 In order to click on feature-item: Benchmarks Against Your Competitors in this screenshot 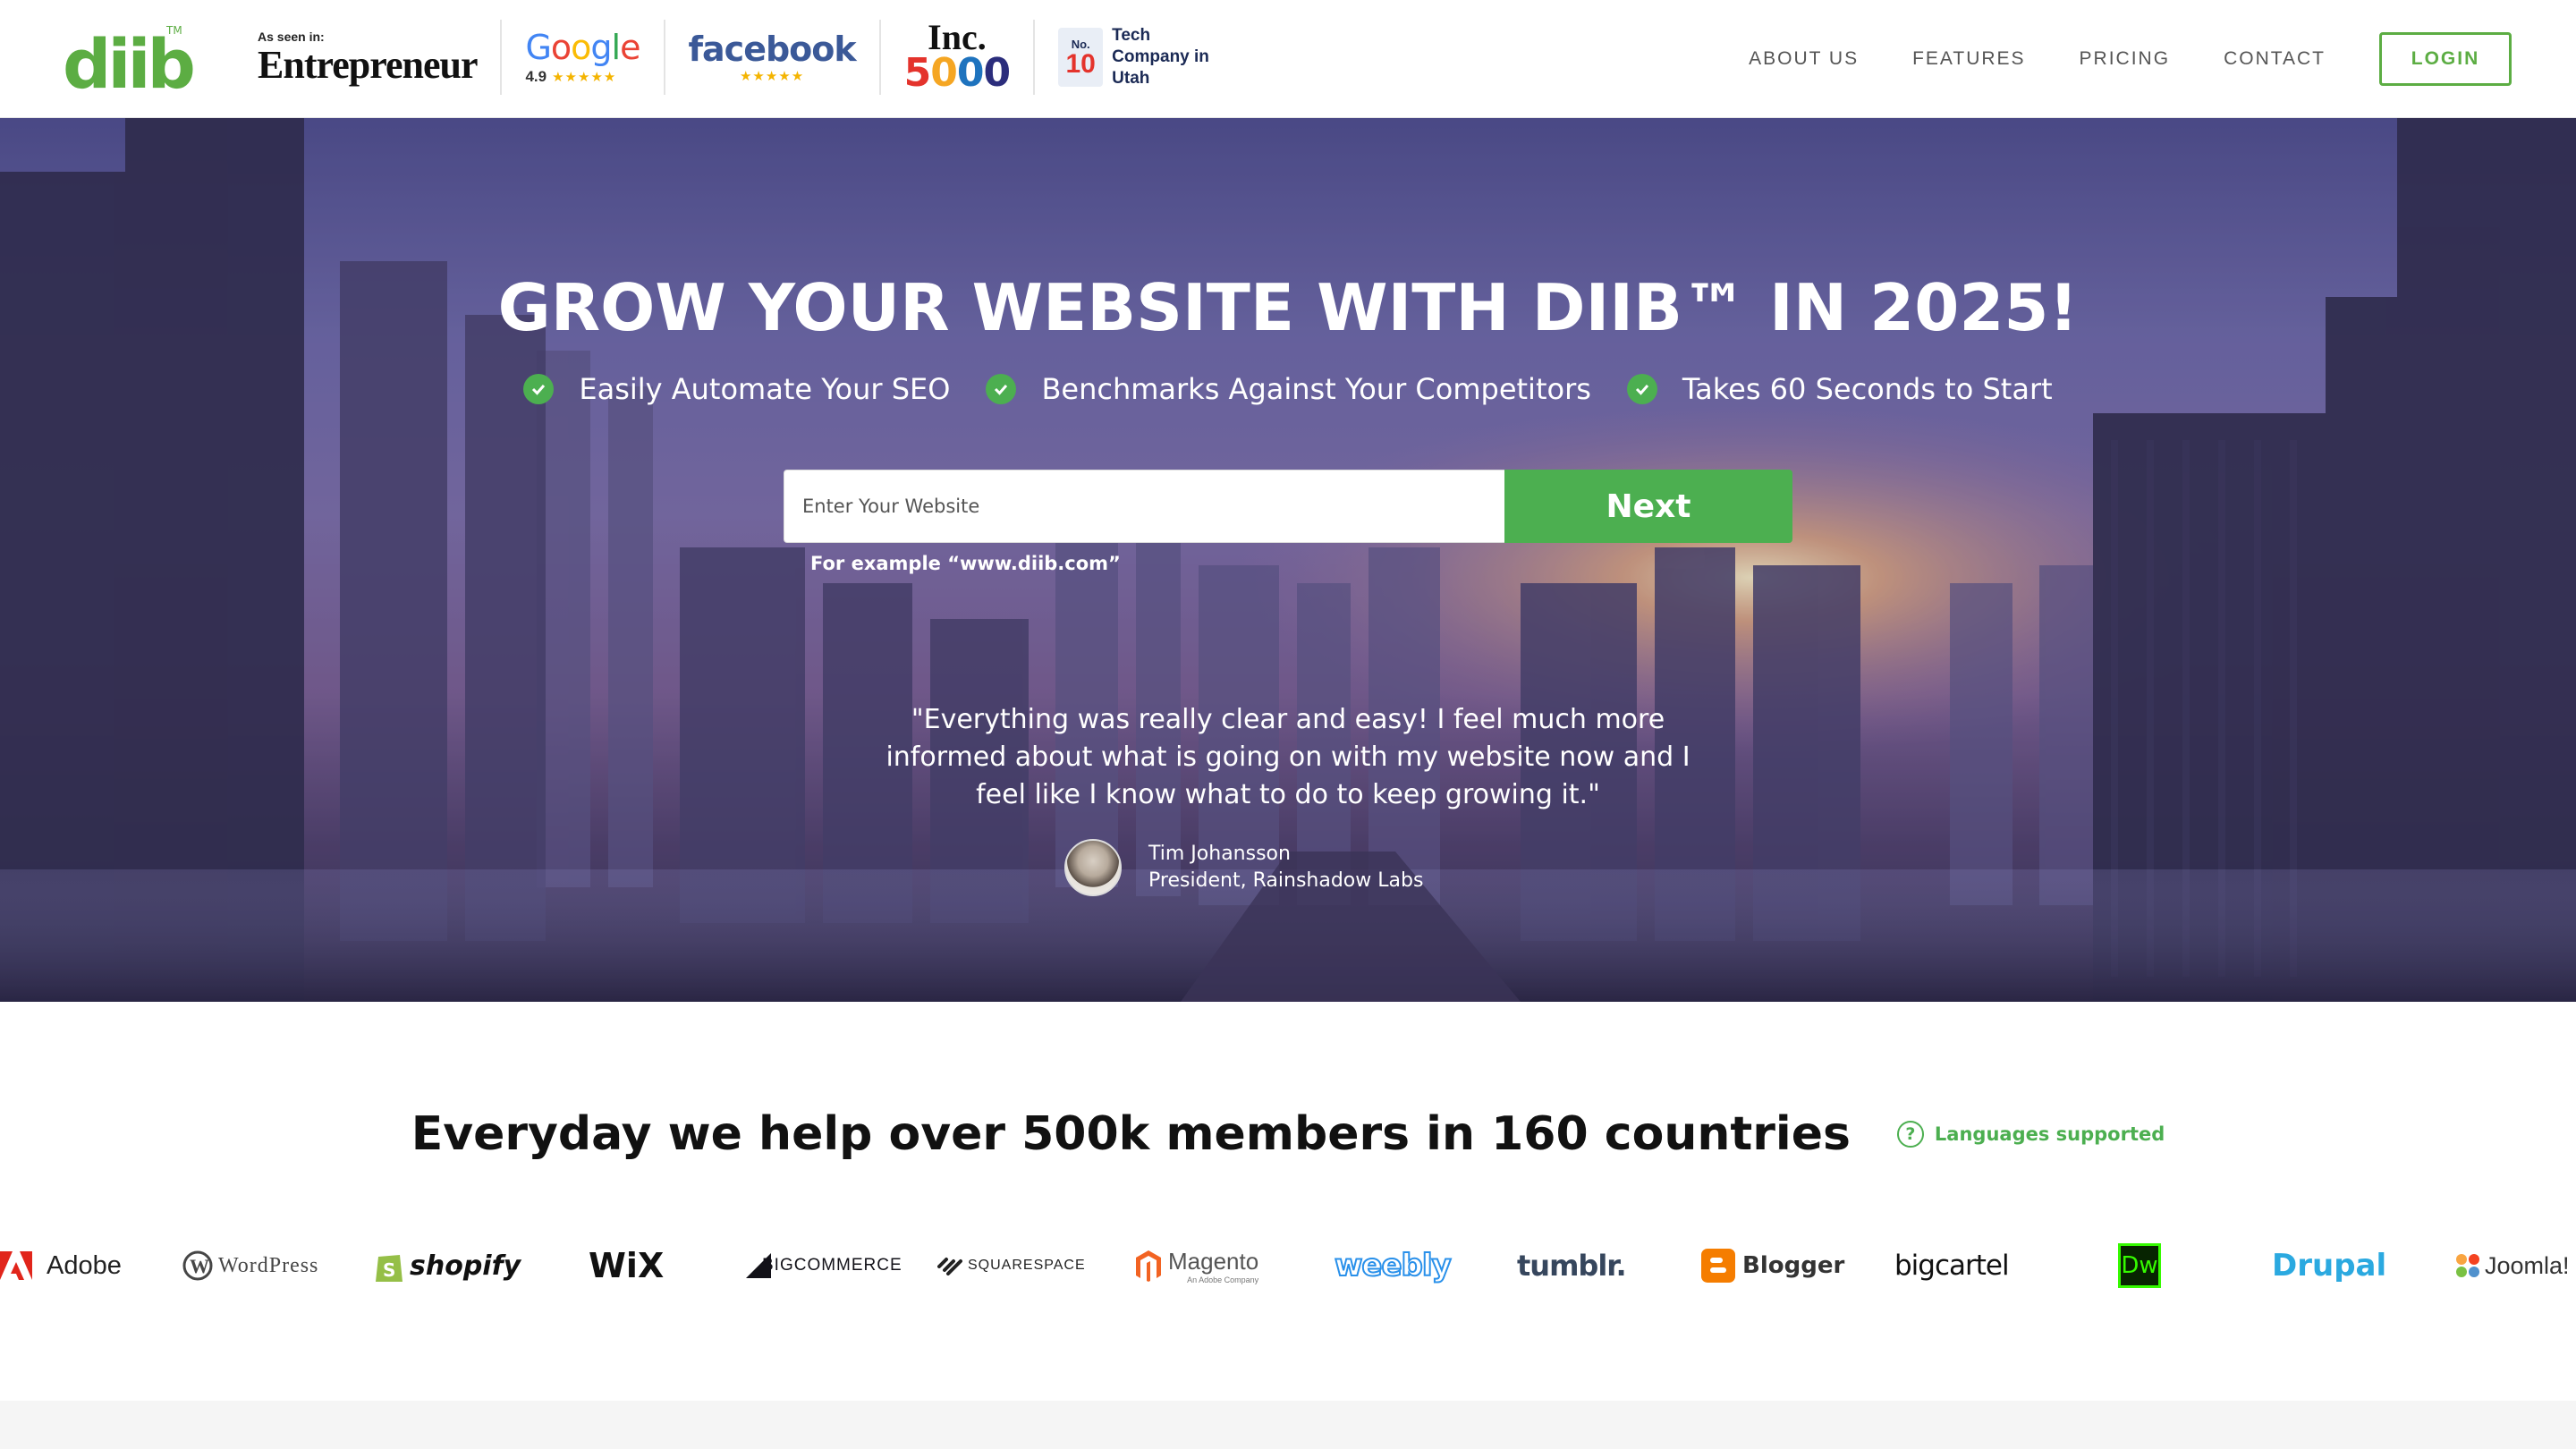, I will do `click(1288, 389)`.